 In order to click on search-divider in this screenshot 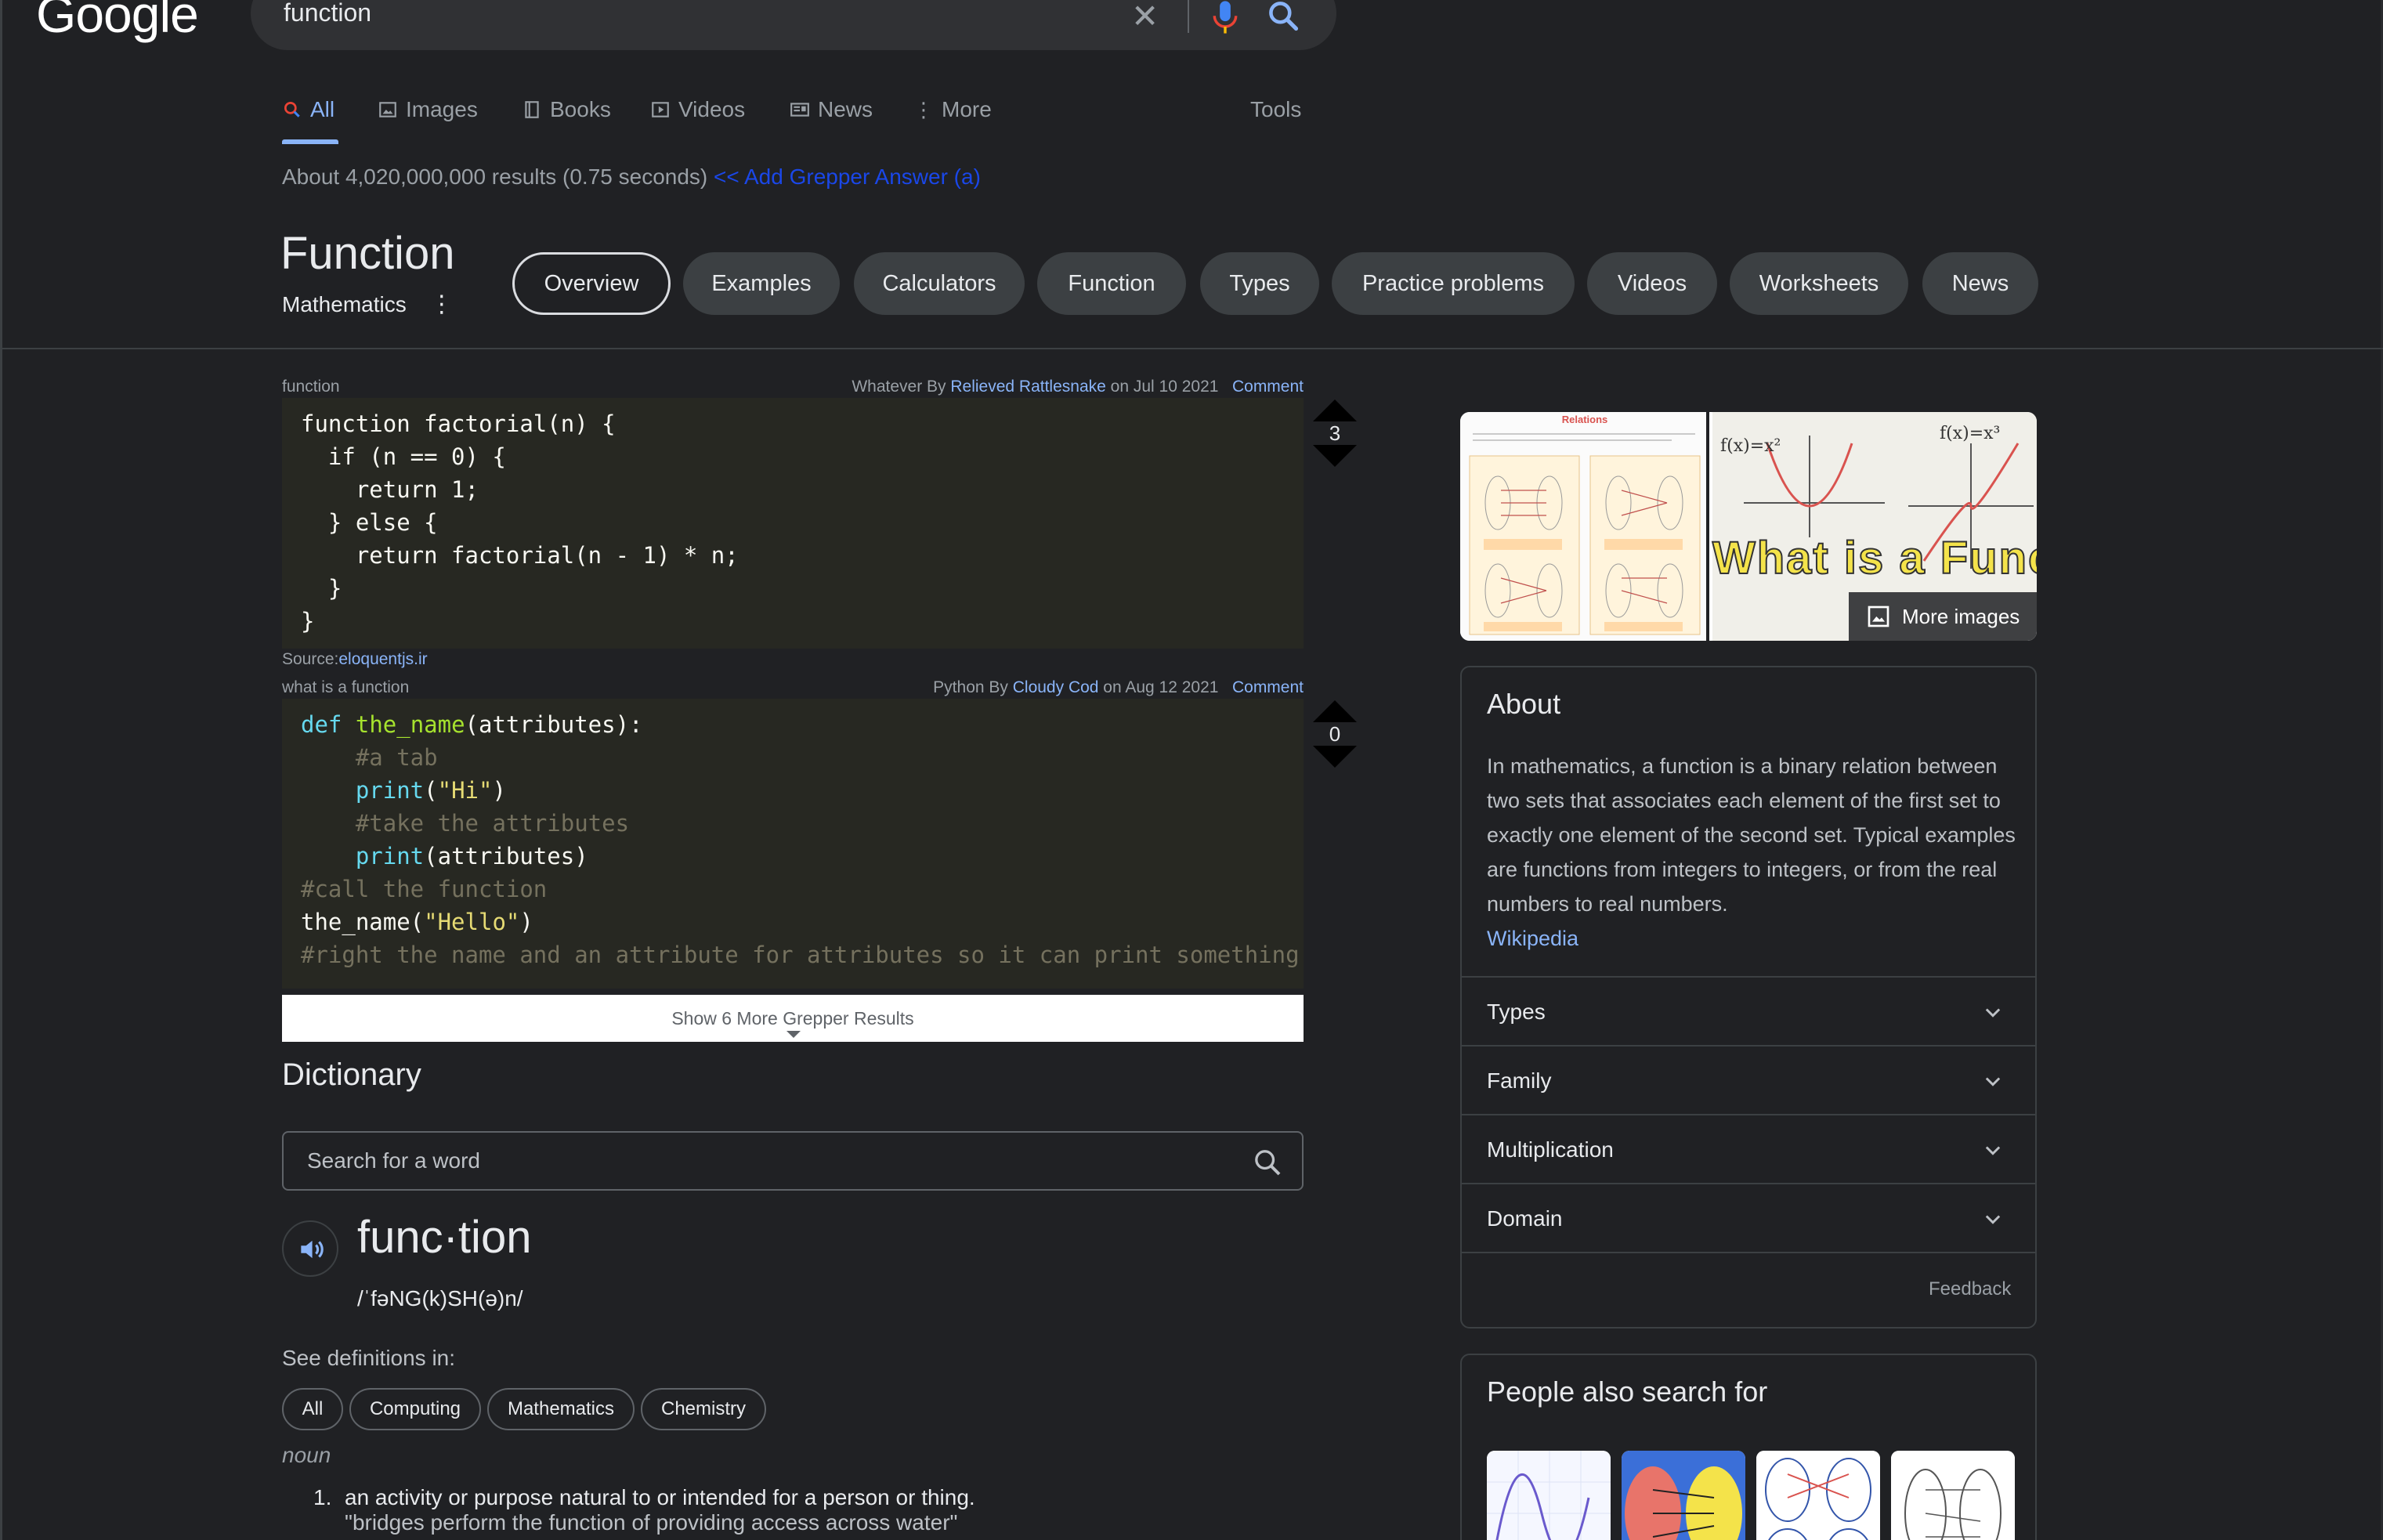, I will do `click(1188, 16)`.